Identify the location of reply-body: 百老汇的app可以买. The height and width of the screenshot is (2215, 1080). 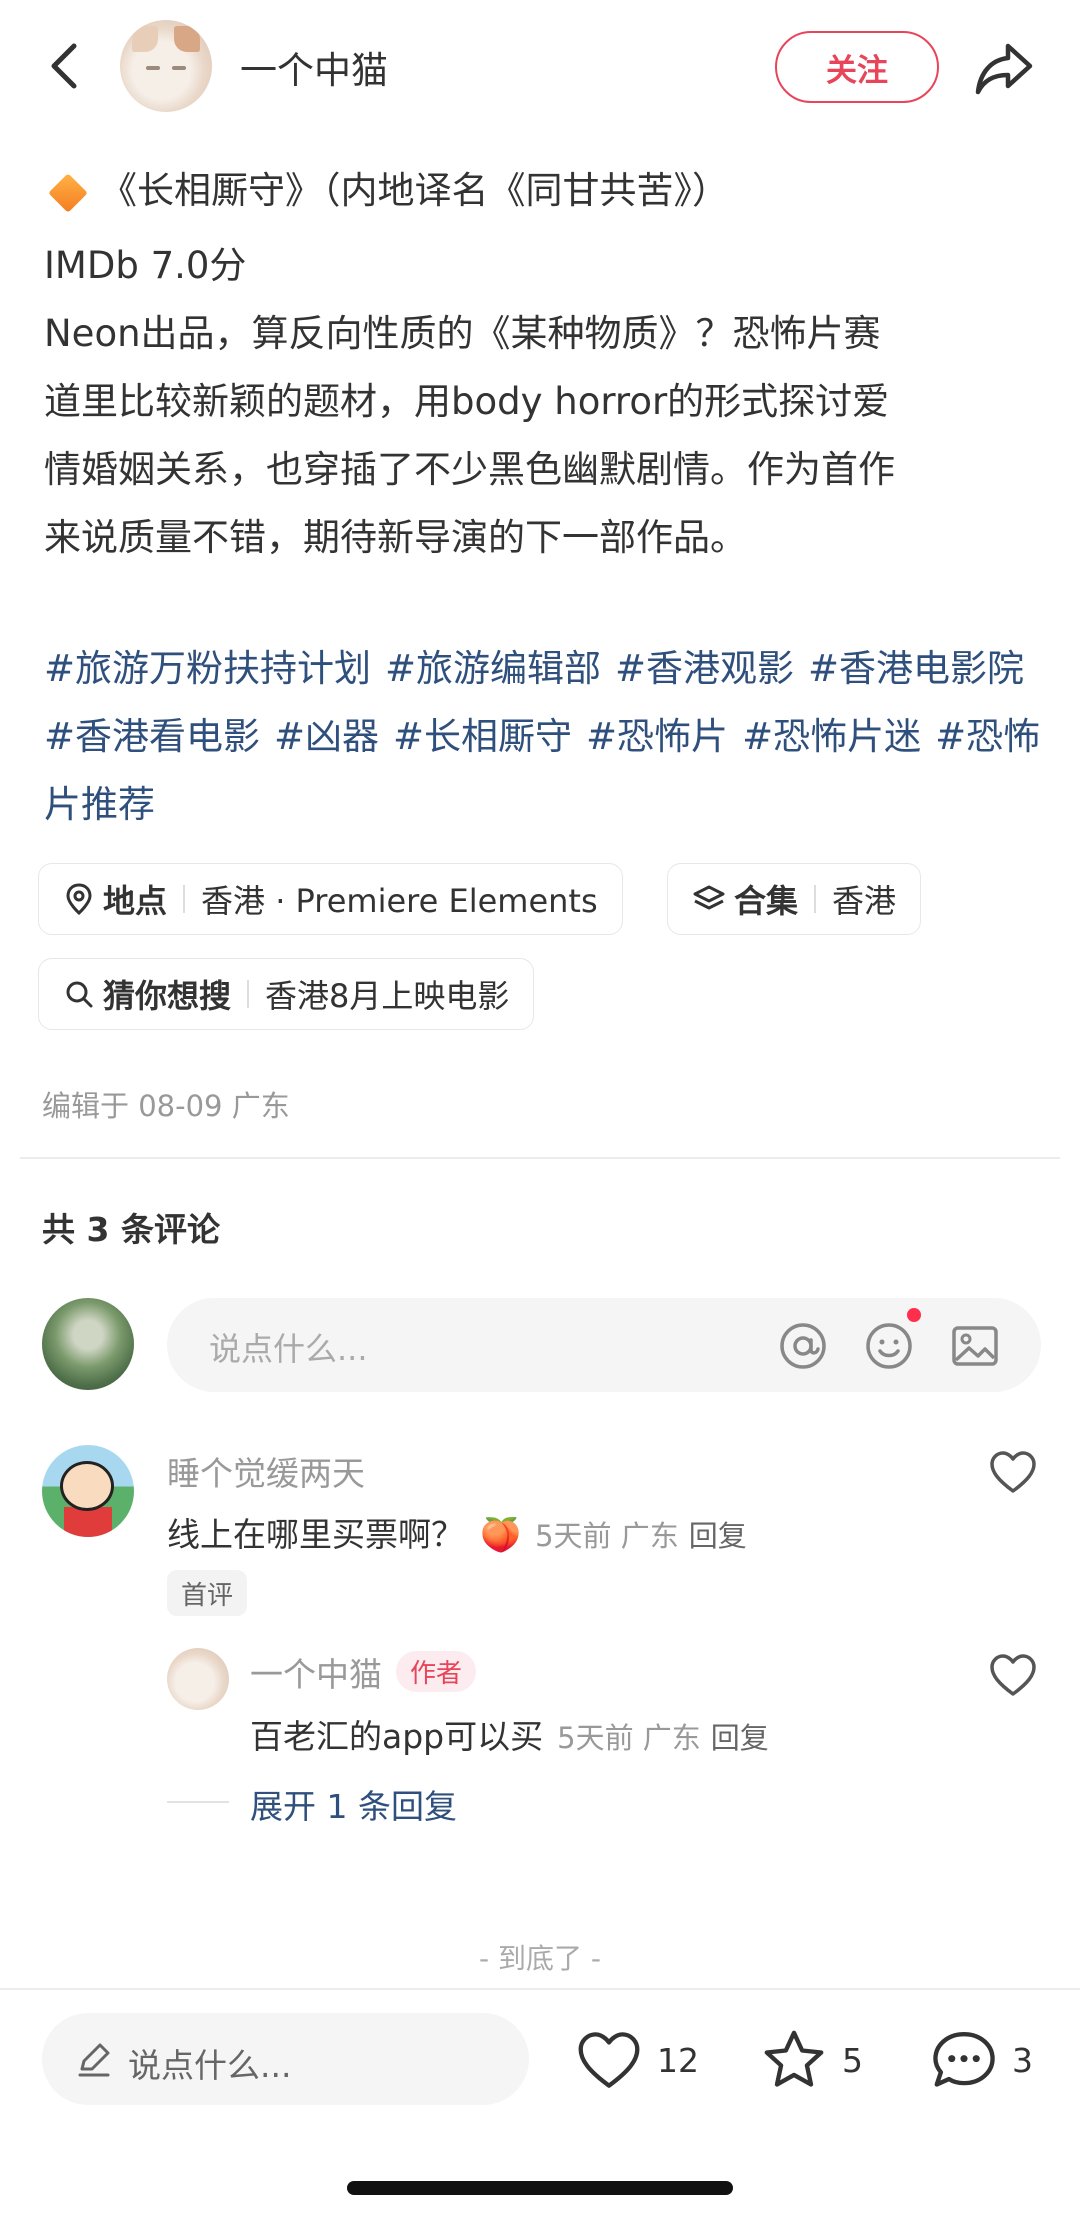
(397, 1736).